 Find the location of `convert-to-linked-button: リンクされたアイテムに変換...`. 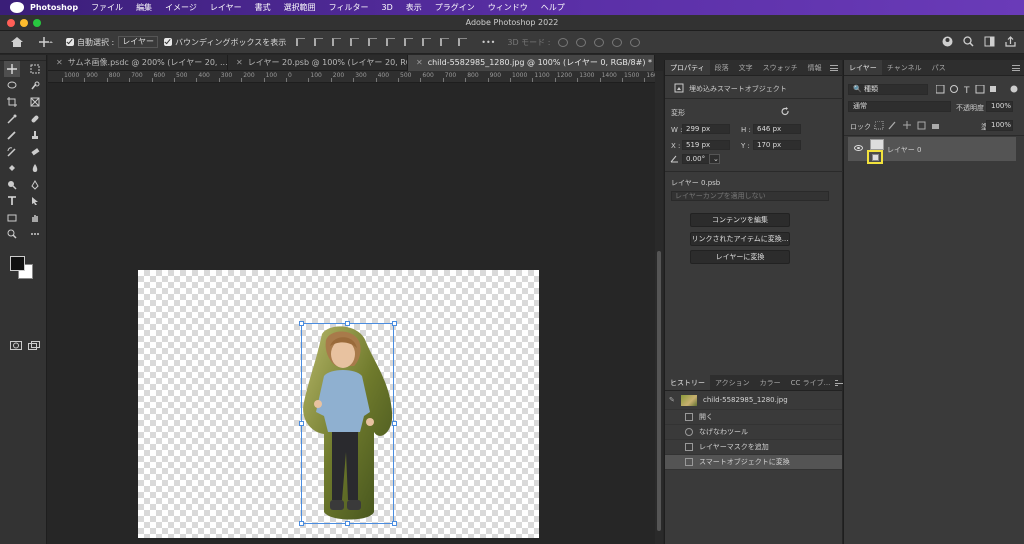

convert-to-linked-button: リンクされたアイテムに変換... is located at coordinates (740, 239).